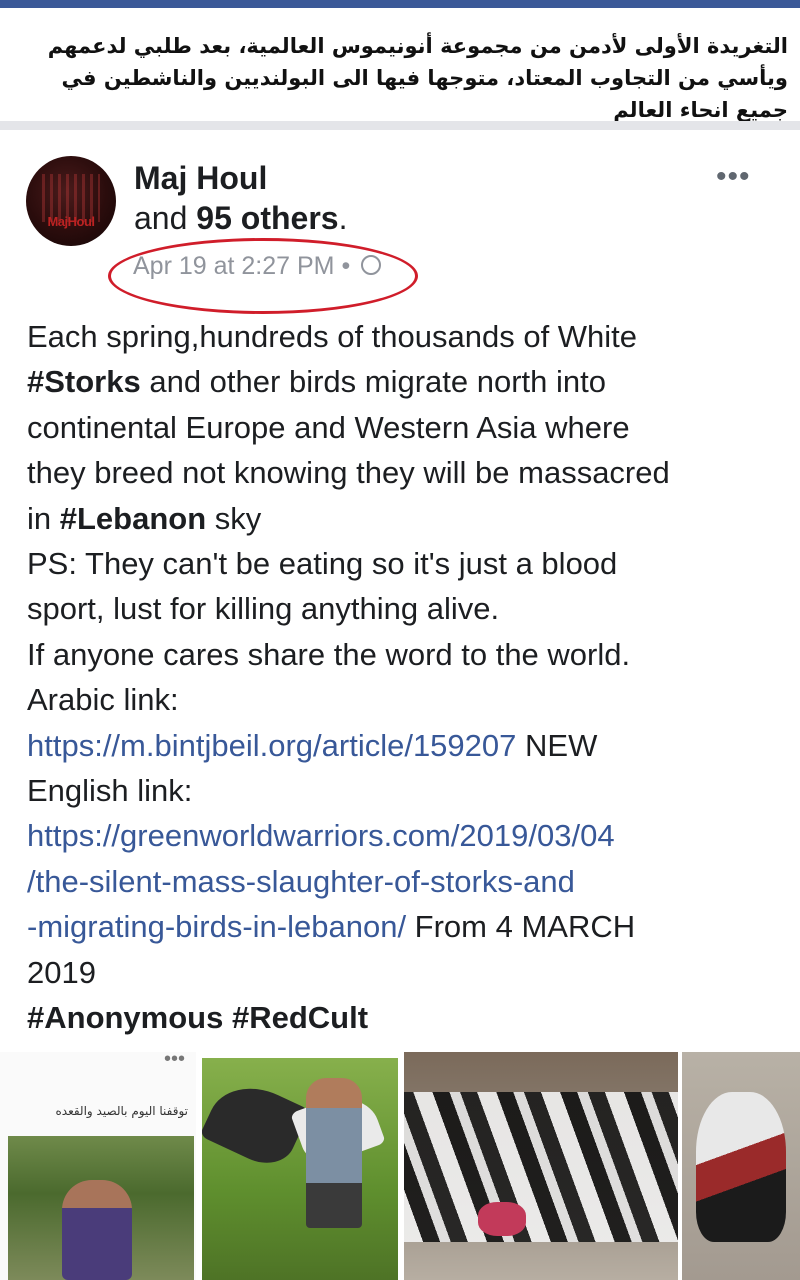 Image resolution: width=800 pixels, height=1280 pixels. Describe the element at coordinates (733, 177) in the screenshot. I see `more-options-icon: •••` at that location.